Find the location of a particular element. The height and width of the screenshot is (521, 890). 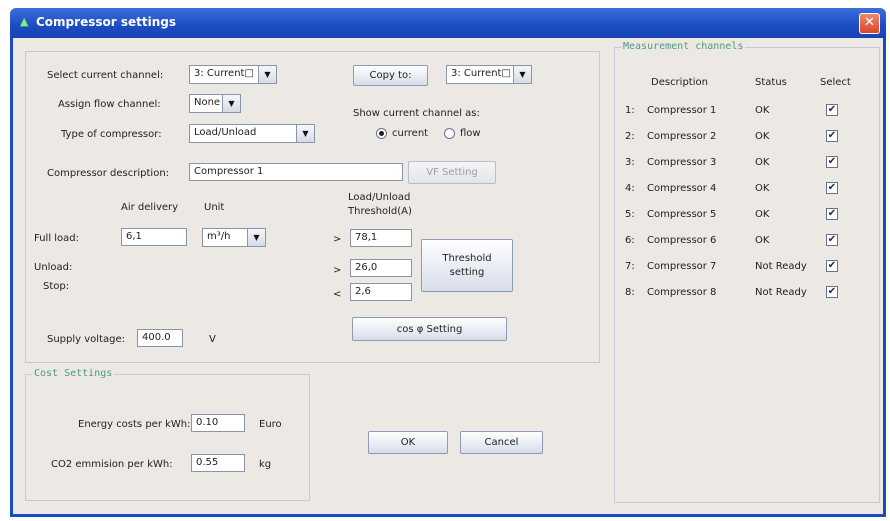

channel-row-name: Compressor 1 is located at coordinates (682, 110).